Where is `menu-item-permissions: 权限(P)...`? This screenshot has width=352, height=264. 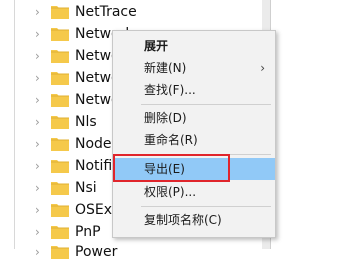 menu-item-permissions: 权限(P)... is located at coordinates (194, 192).